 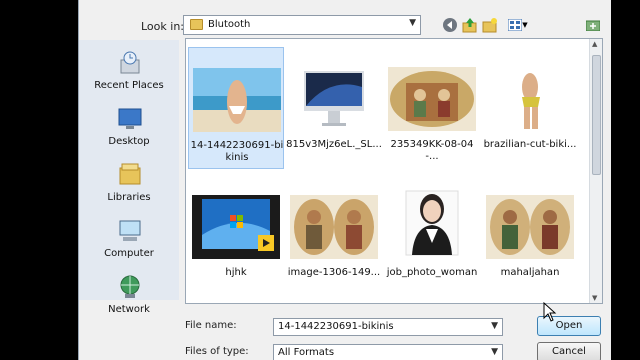 What do you see at coordinates (229, 24) in the screenshot?
I see `look-in-value: Blutooth` at bounding box center [229, 24].